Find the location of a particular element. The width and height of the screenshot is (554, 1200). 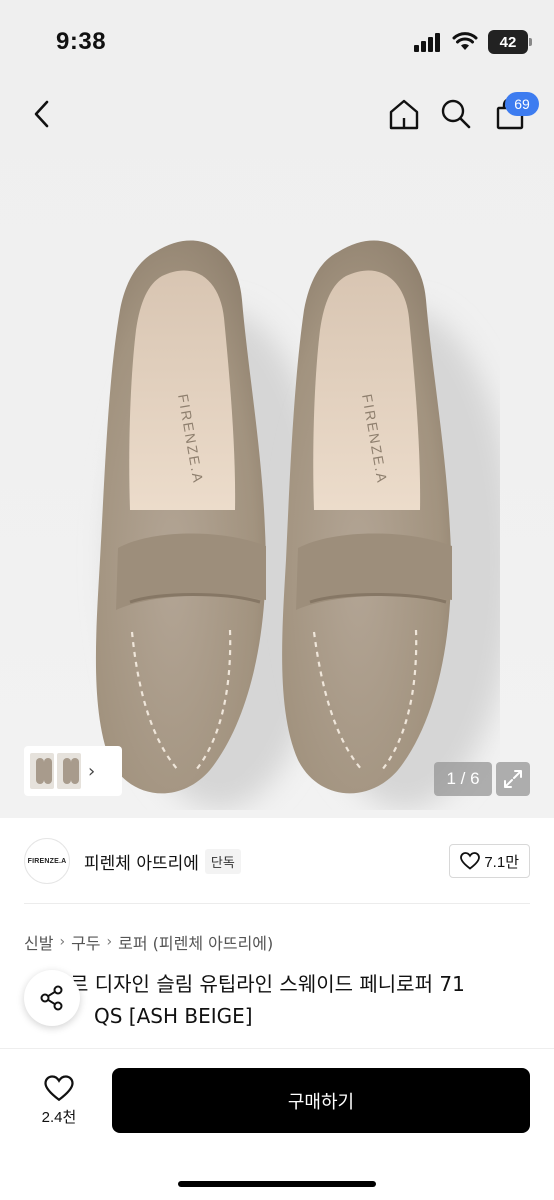

status-icons: 42 is located at coordinates (473, 42).